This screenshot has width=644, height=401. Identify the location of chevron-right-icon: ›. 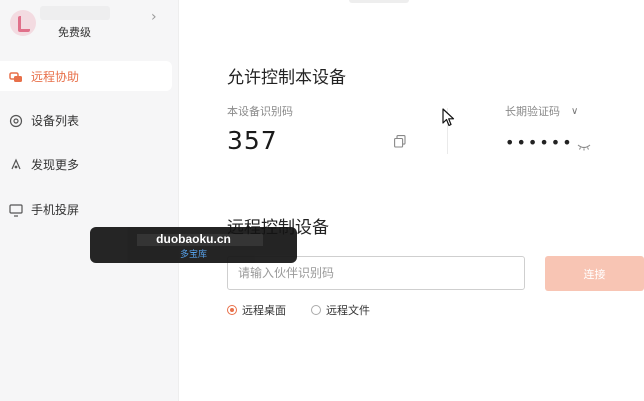
(154, 17).